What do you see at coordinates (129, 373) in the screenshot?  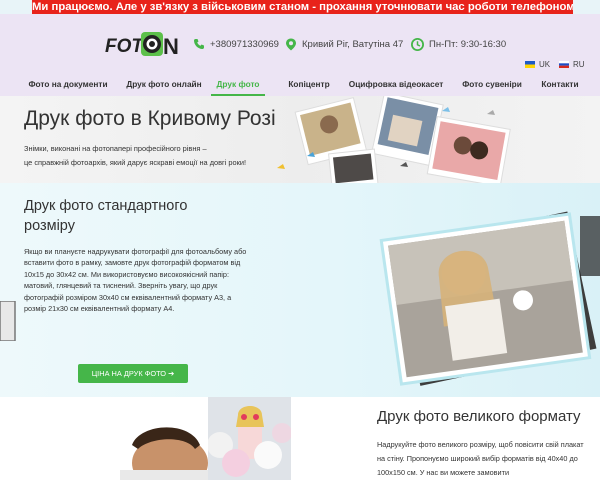 I see `price-button-label: ЦІНА НА ДРУК ФОТО` at bounding box center [129, 373].